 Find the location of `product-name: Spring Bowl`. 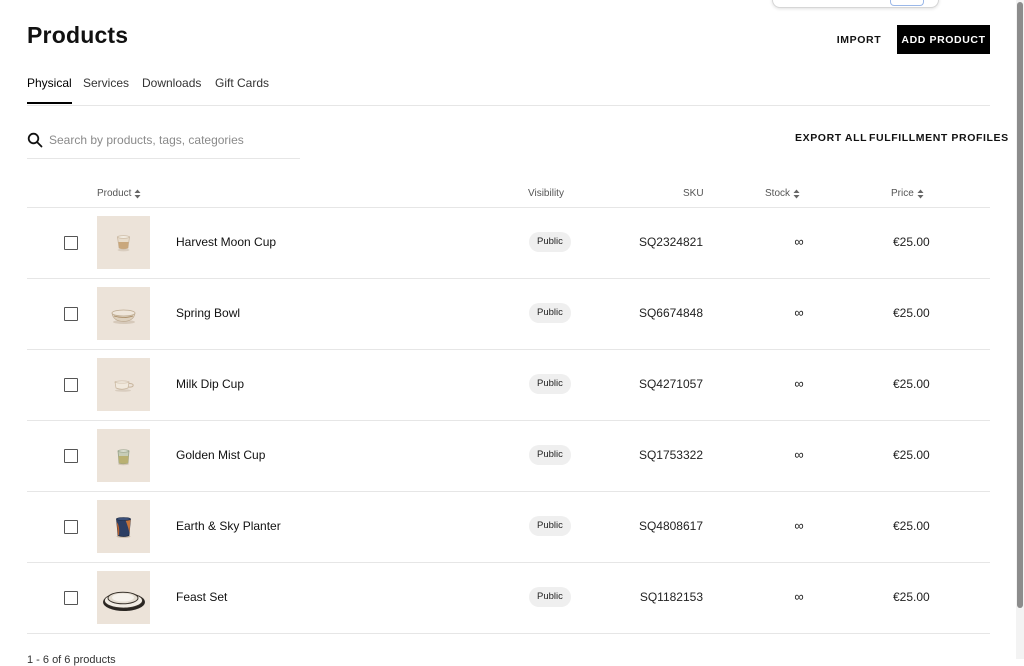

product-name: Spring Bowl is located at coordinates (208, 313).